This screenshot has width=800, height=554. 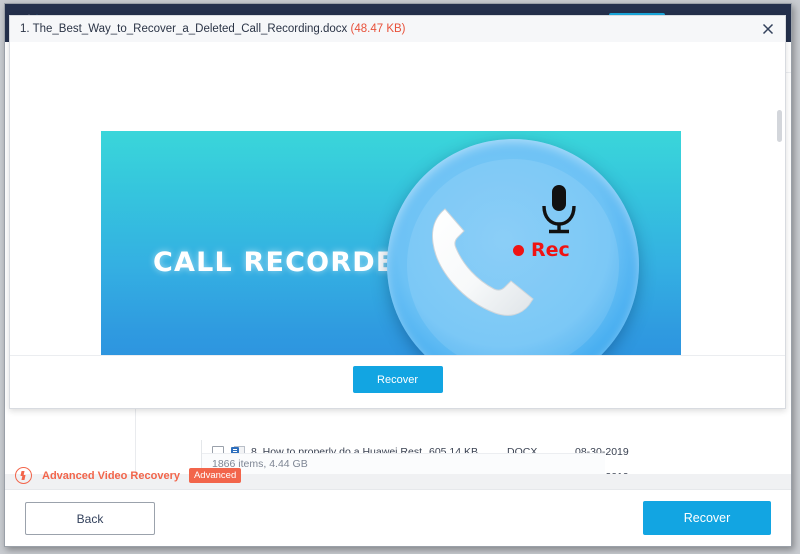 I want to click on call-recorder-badge: Rec, so click(x=513, y=247).